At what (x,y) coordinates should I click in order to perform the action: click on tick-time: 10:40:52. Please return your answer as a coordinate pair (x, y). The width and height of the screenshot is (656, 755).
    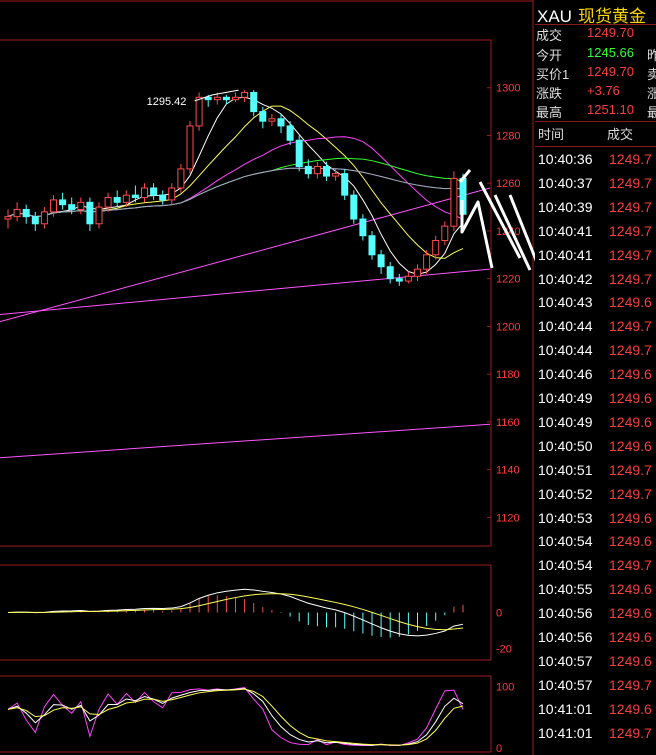
    Looking at the image, I should click on (565, 493).